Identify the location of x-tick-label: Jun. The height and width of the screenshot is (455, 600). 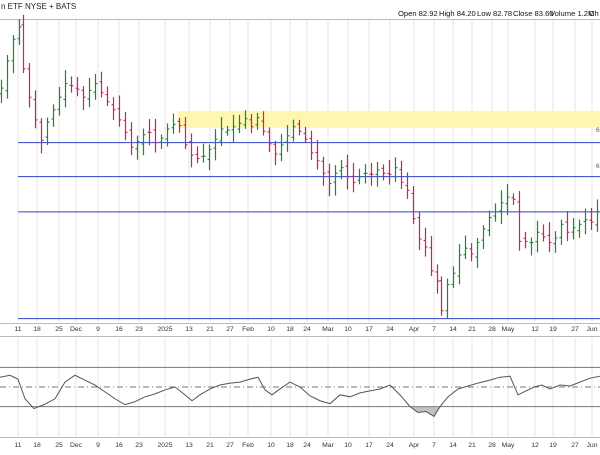
(592, 329).